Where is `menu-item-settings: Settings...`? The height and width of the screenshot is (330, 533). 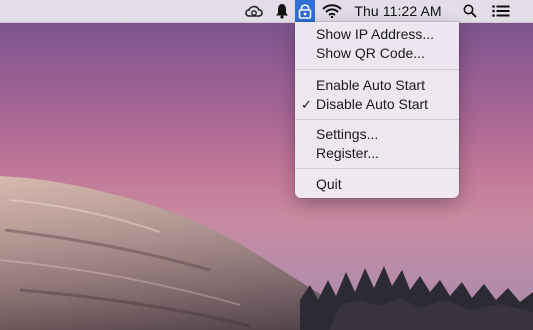 menu-item-settings: Settings... is located at coordinates (377, 134).